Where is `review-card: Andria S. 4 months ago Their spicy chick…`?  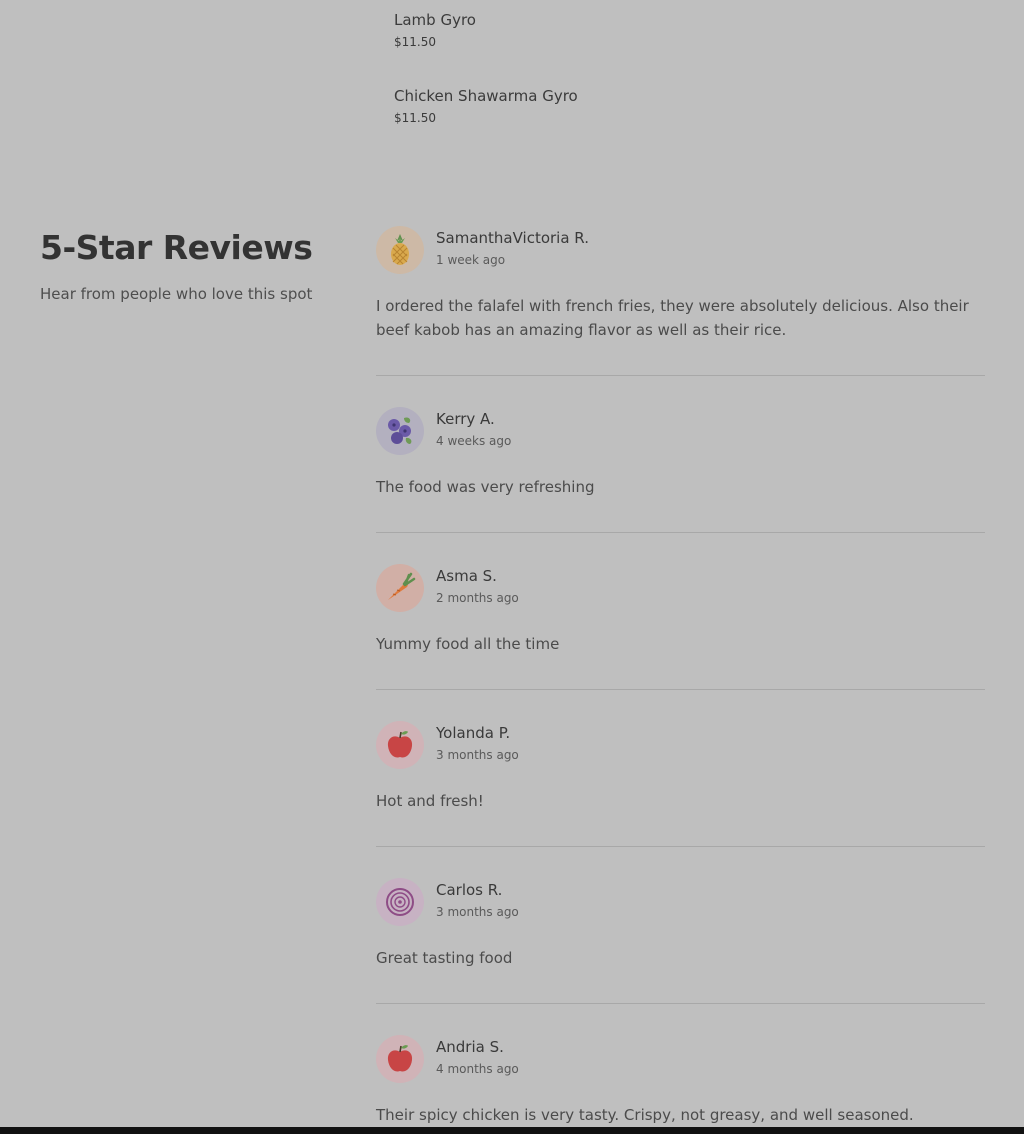 review-card: Andria S. 4 months ago Their spicy chick… is located at coordinates (680, 1066).